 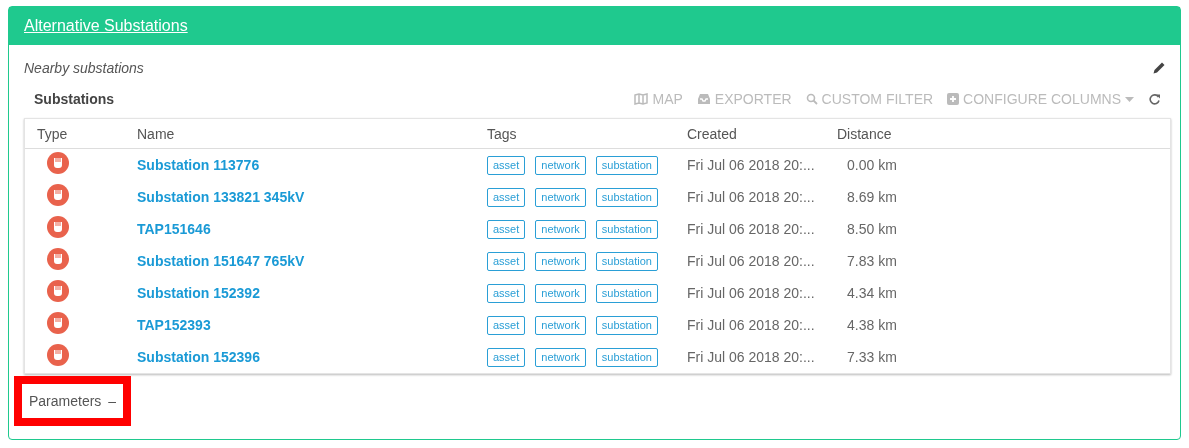 I want to click on column-header: Tags, so click(x=575, y=133).